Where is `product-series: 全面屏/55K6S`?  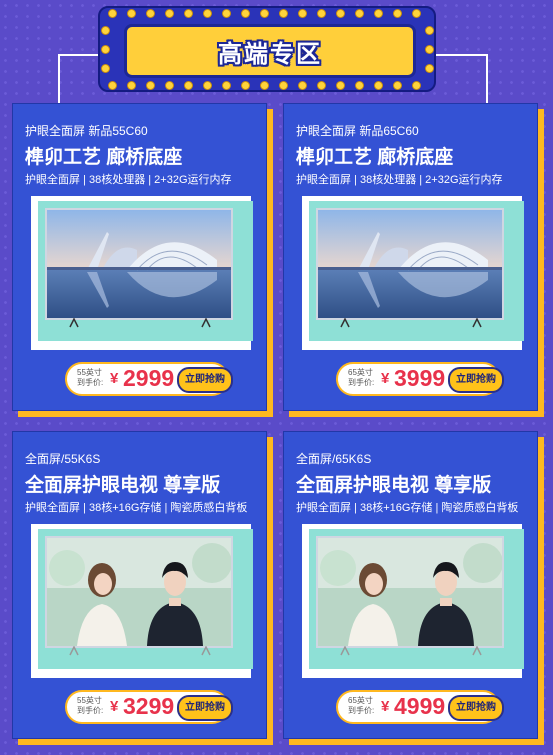 product-series: 全面屏/55K6S is located at coordinates (63, 459).